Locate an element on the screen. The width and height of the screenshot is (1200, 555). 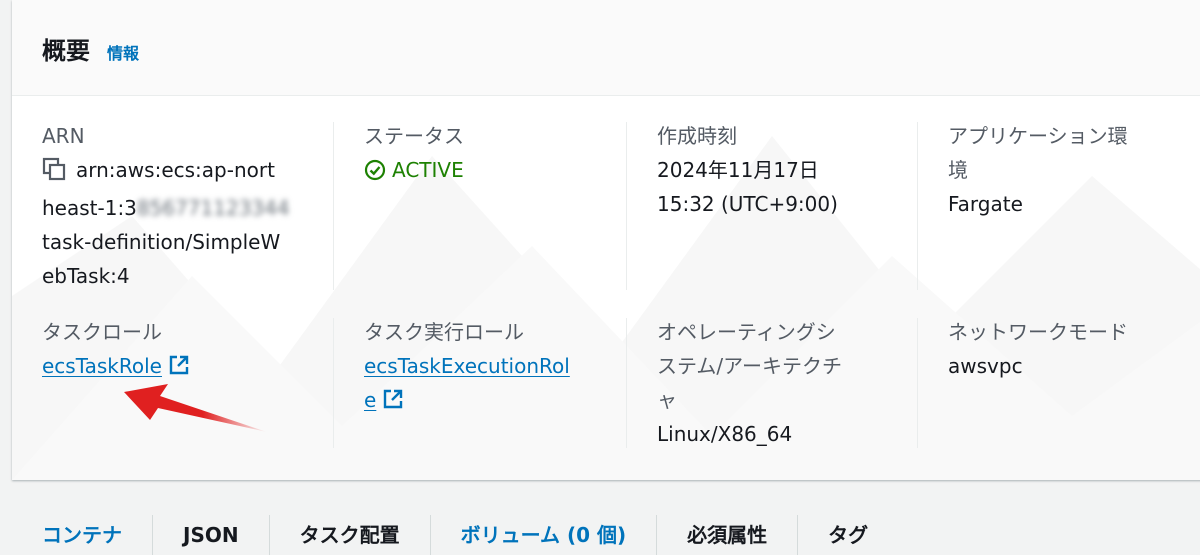
network-mode-value: awsvpc is located at coordinates (985, 366).